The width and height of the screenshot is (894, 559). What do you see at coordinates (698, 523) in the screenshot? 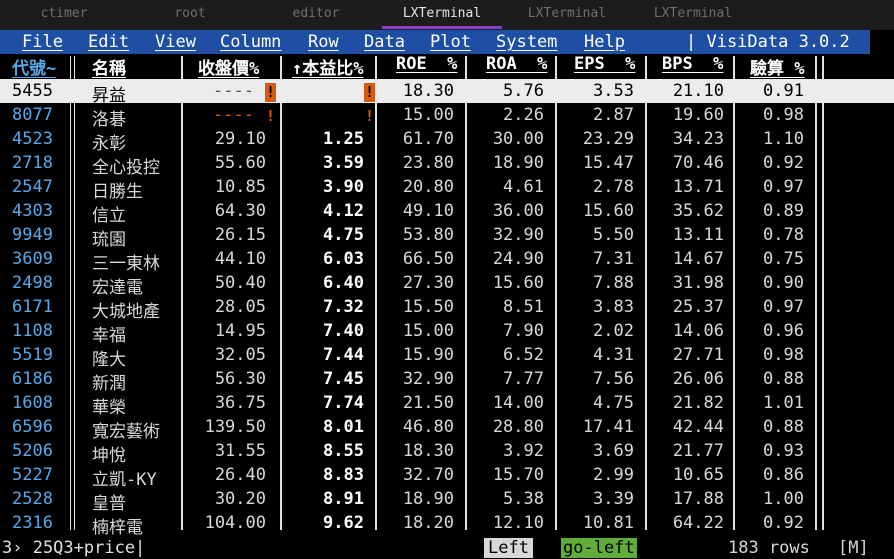
I see `cell-bps: 64.22` at bounding box center [698, 523].